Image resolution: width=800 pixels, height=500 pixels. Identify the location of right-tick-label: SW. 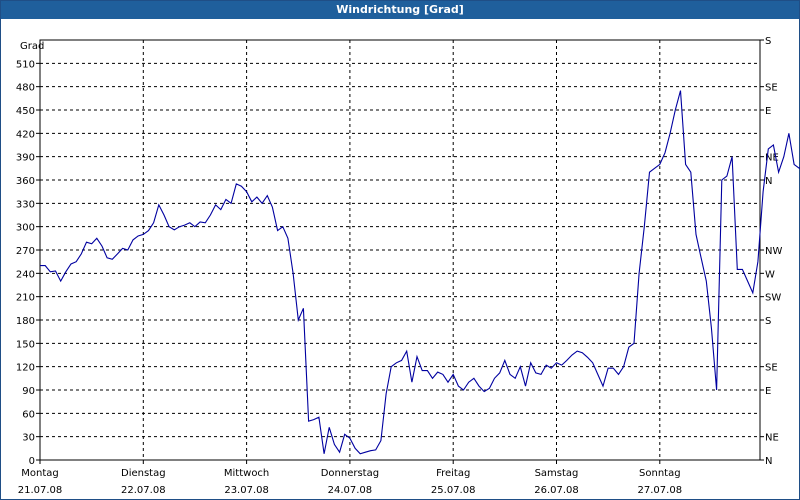
(773, 298).